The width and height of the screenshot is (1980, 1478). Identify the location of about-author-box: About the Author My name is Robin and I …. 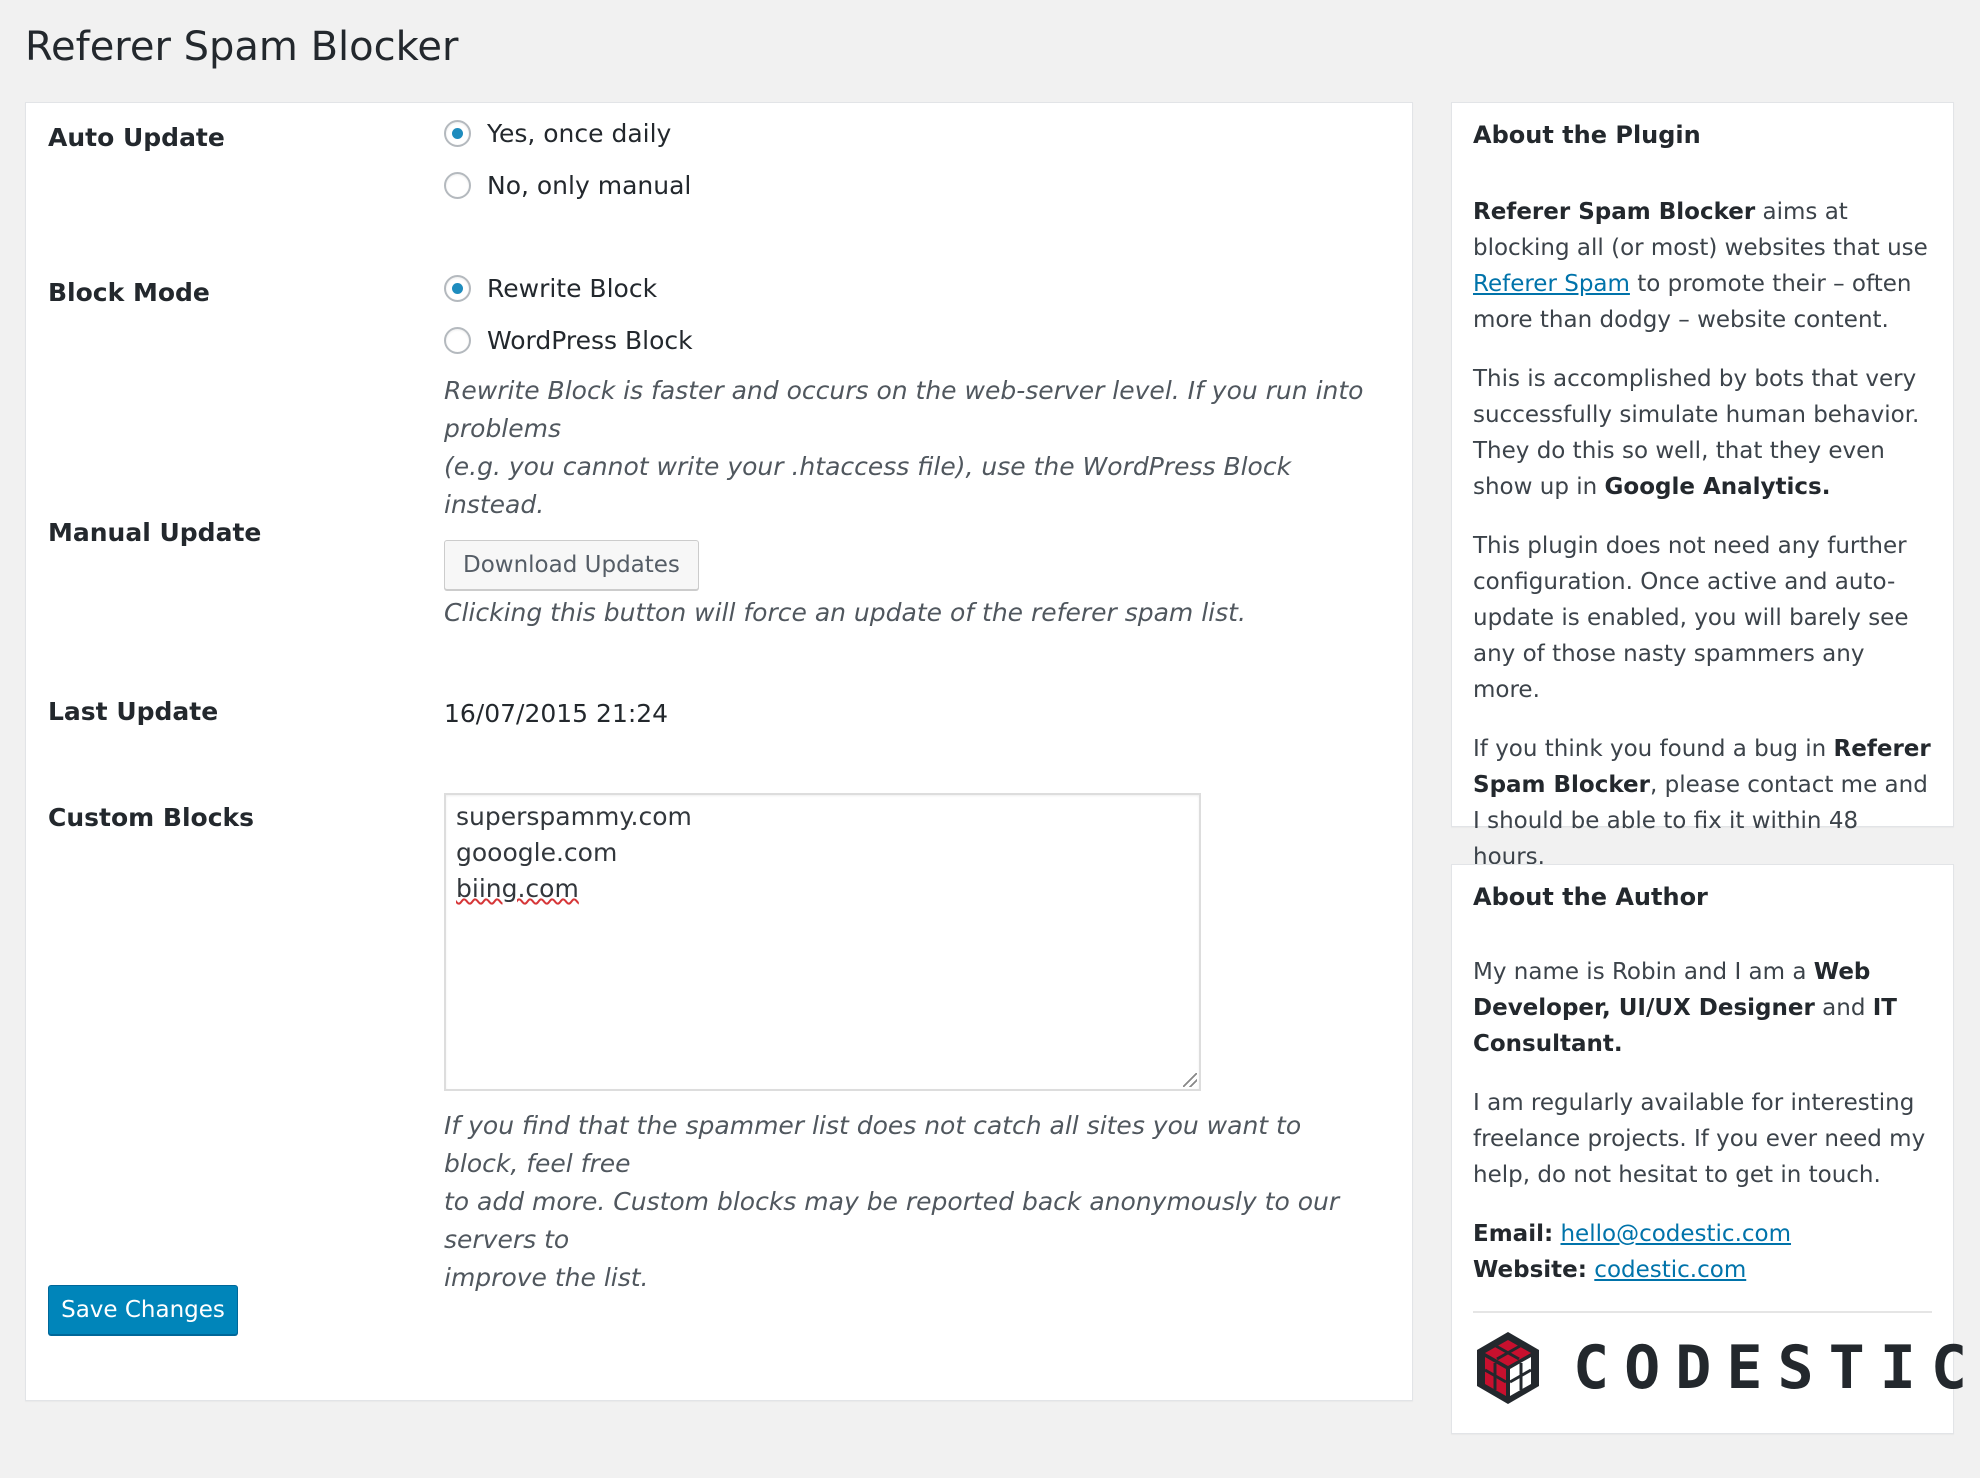
(1709, 1149).